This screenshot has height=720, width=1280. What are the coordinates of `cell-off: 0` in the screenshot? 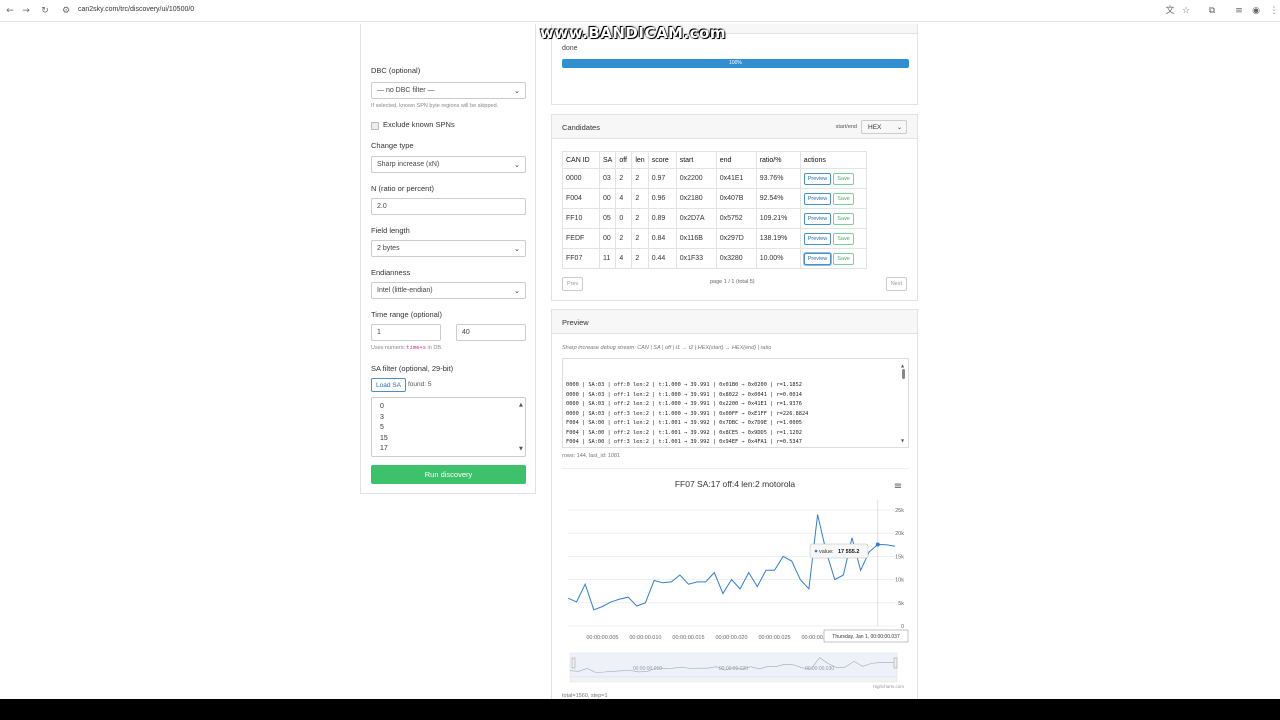 It's located at (624, 218).